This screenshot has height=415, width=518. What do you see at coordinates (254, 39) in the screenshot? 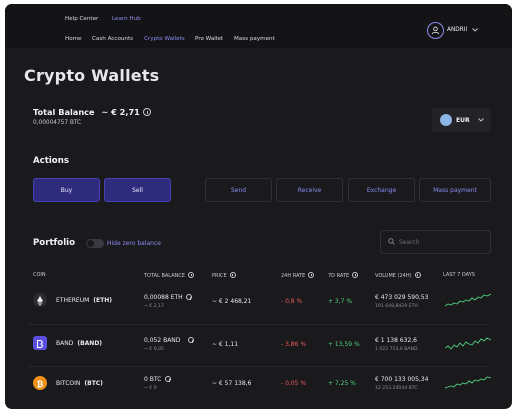
I see `nav-mass-payment: Mass payment` at bounding box center [254, 39].